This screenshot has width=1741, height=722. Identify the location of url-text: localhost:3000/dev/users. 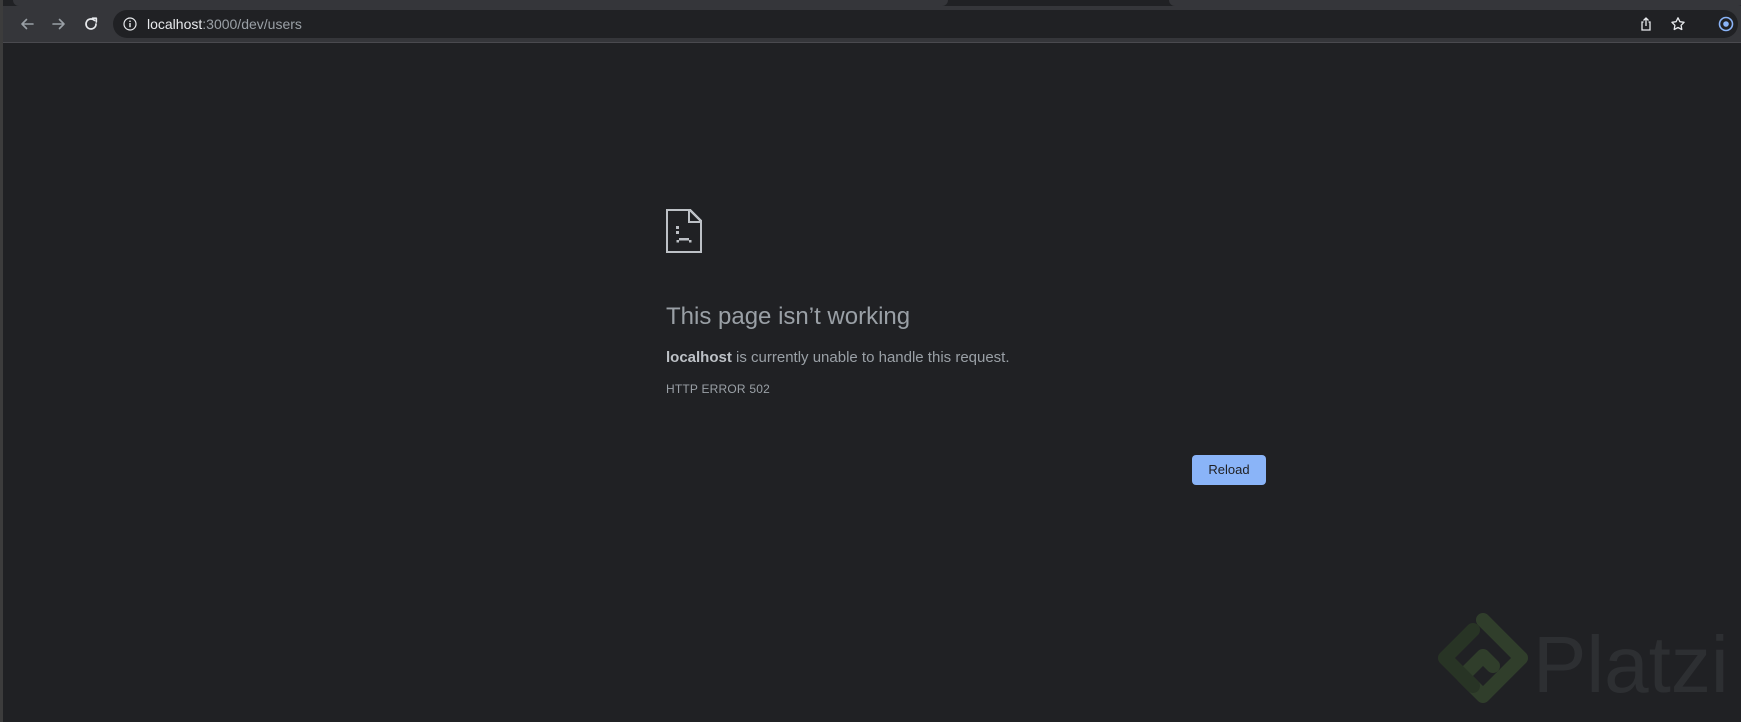
(224, 24).